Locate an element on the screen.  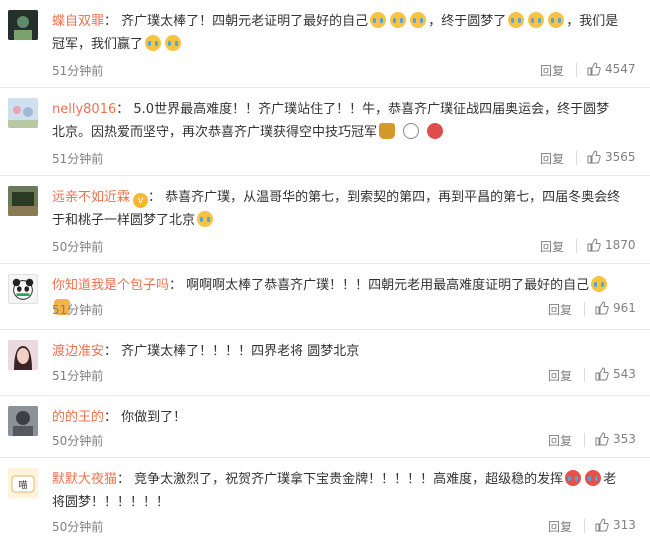
trophy-emoji-icon is located at coordinates (387, 131).